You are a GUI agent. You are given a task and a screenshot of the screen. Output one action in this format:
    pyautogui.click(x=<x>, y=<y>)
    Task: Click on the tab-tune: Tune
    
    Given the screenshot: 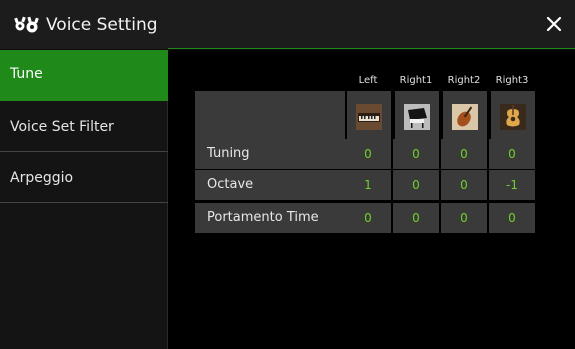 What is the action you would take?
    pyautogui.click(x=84, y=75)
    